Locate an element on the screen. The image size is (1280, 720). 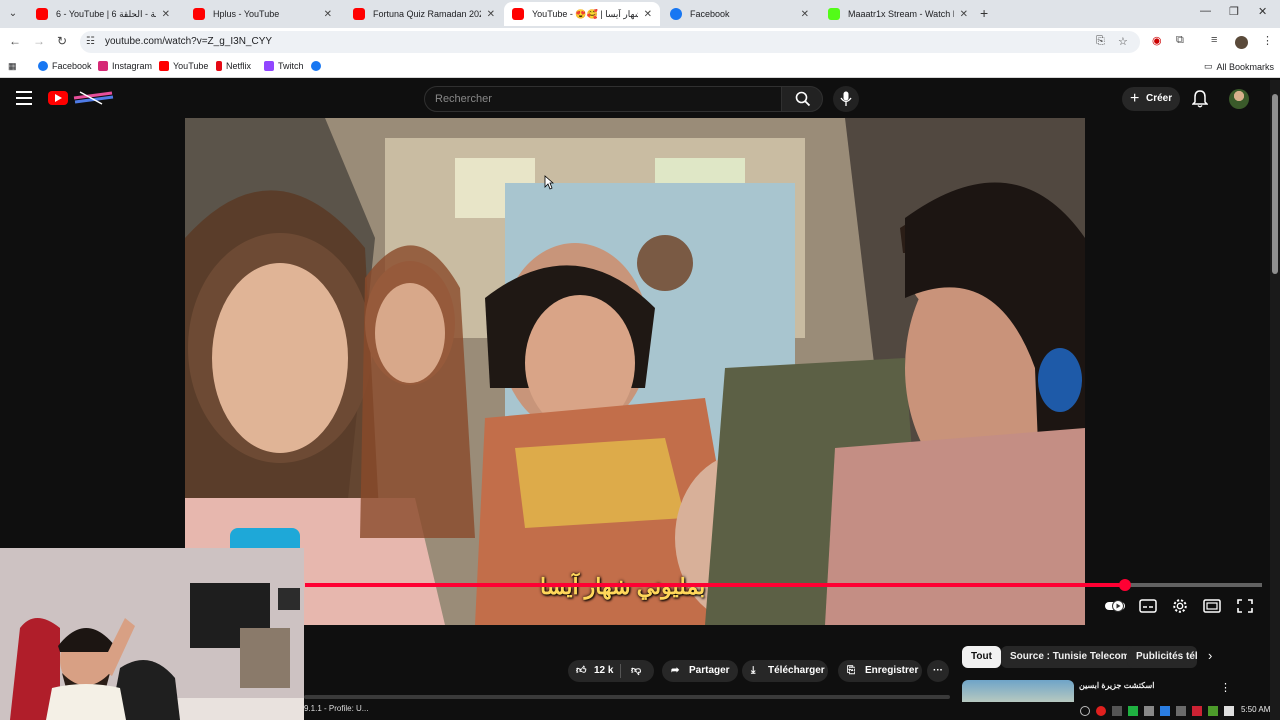
all-bookmarks: ▭ All Bookmarks is located at coordinates (1239, 66).